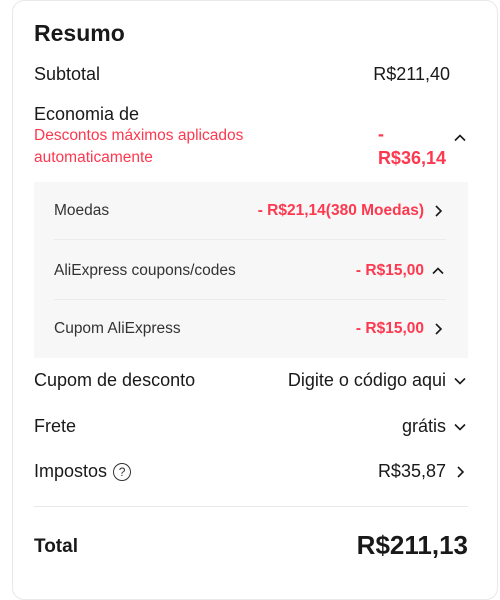 Image resolution: width=500 pixels, height=600 pixels. Describe the element at coordinates (93, 157) in the screenshot. I see `savings-note-line2: automaticamente` at that location.